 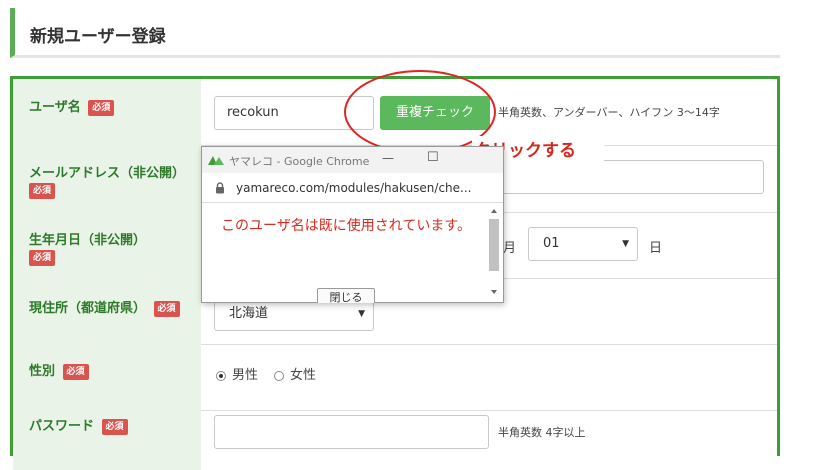 What do you see at coordinates (346, 226) in the screenshot?
I see `duplicate-error-message: このユーザ名は既に使用されています。` at bounding box center [346, 226].